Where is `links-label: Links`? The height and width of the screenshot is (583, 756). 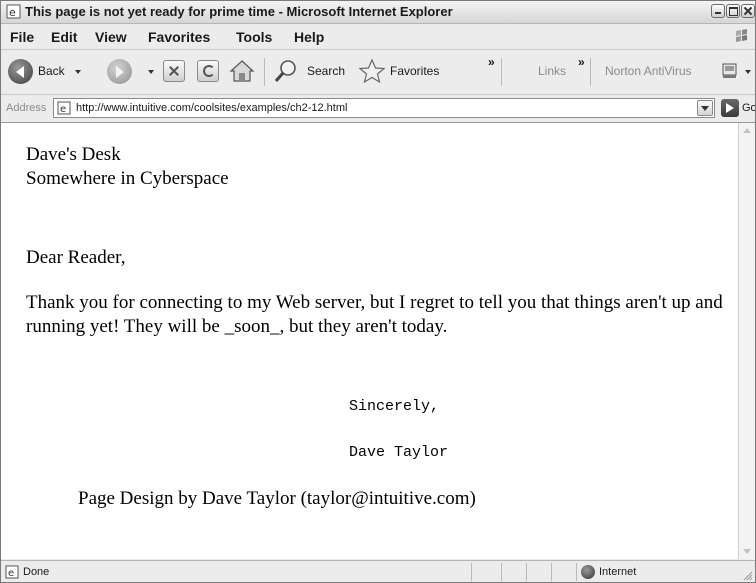 links-label: Links is located at coordinates (552, 71).